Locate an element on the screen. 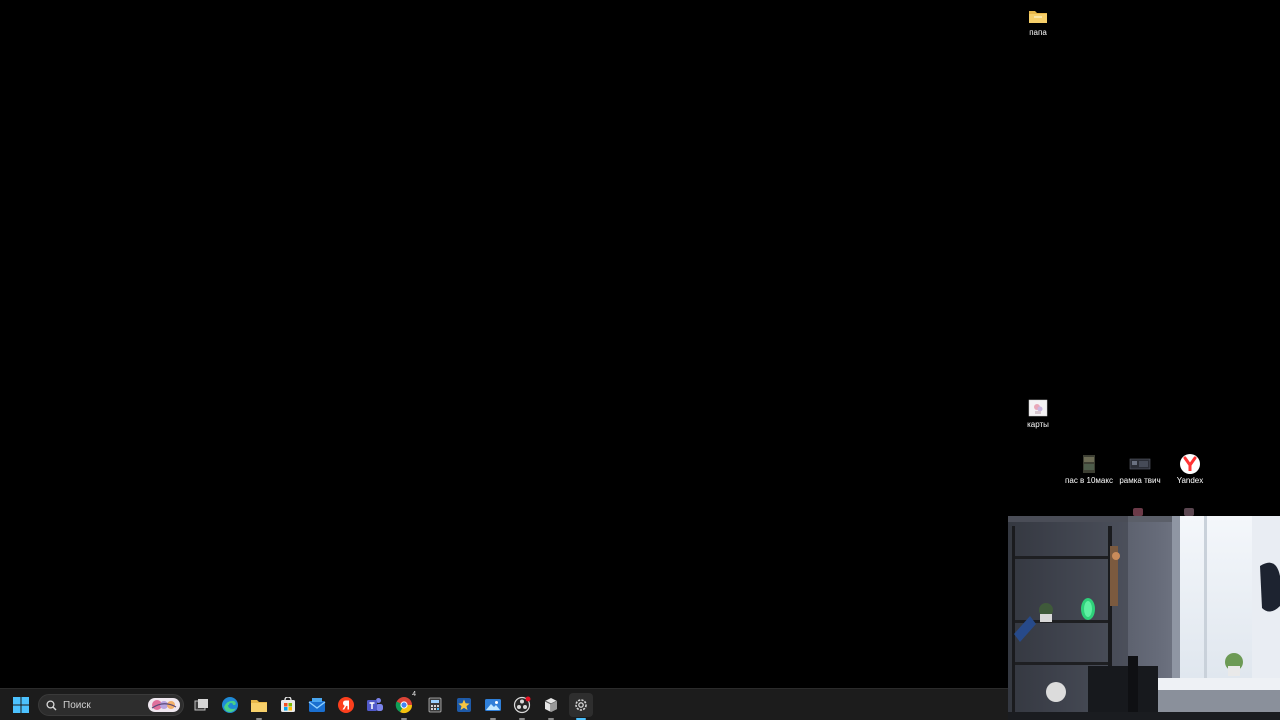 This screenshot has height=720, width=1280. teams-button is located at coordinates (375, 705).